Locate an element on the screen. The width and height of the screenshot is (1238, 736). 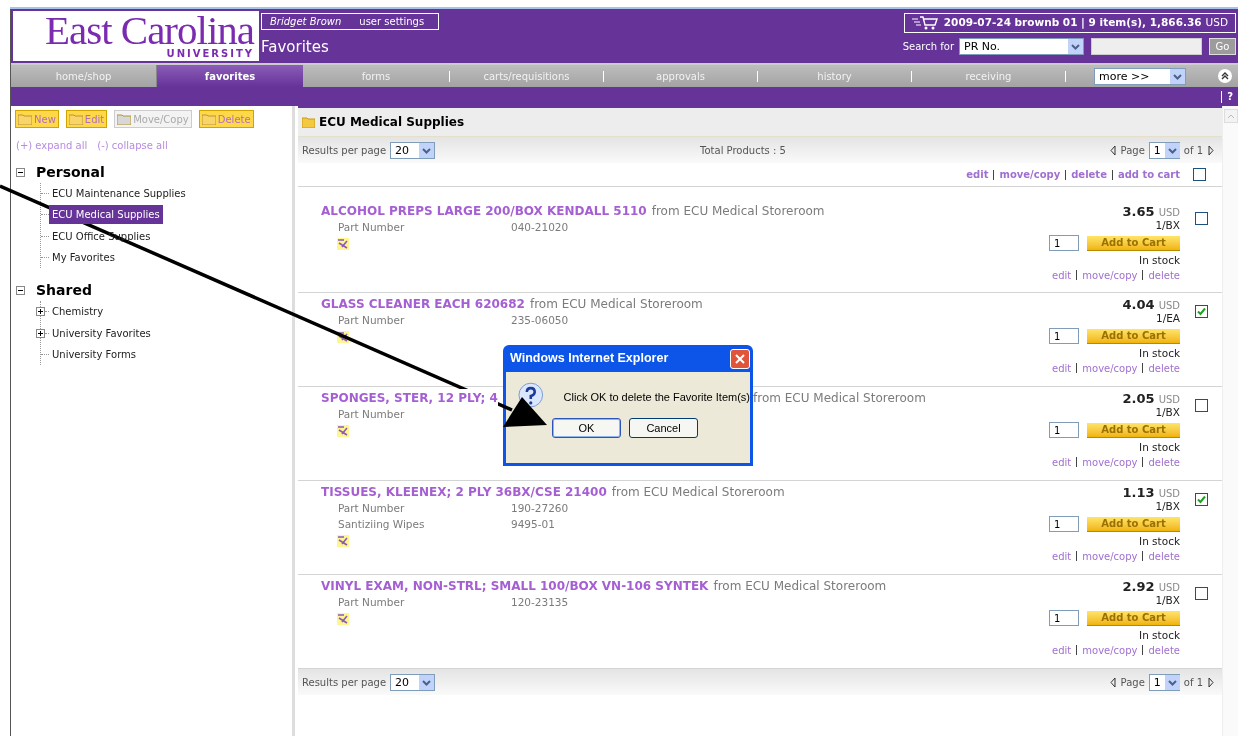
action-link: add to cart is located at coordinates (1148, 174).